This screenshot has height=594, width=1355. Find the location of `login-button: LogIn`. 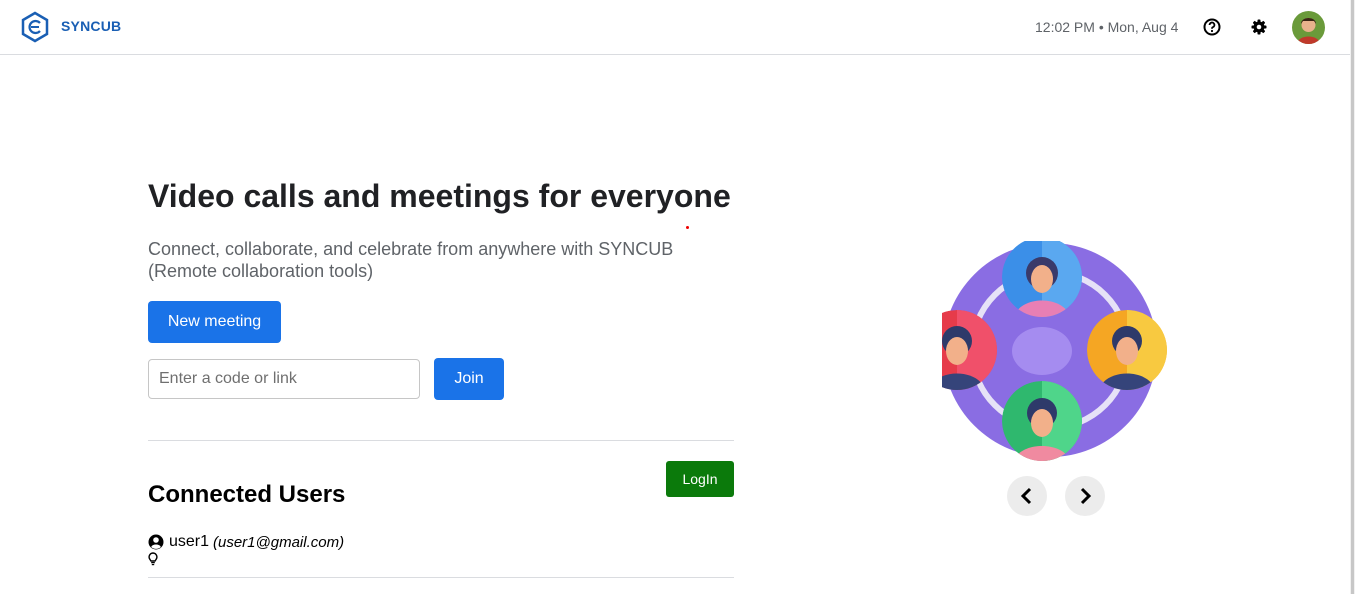

login-button: LogIn is located at coordinates (700, 479).